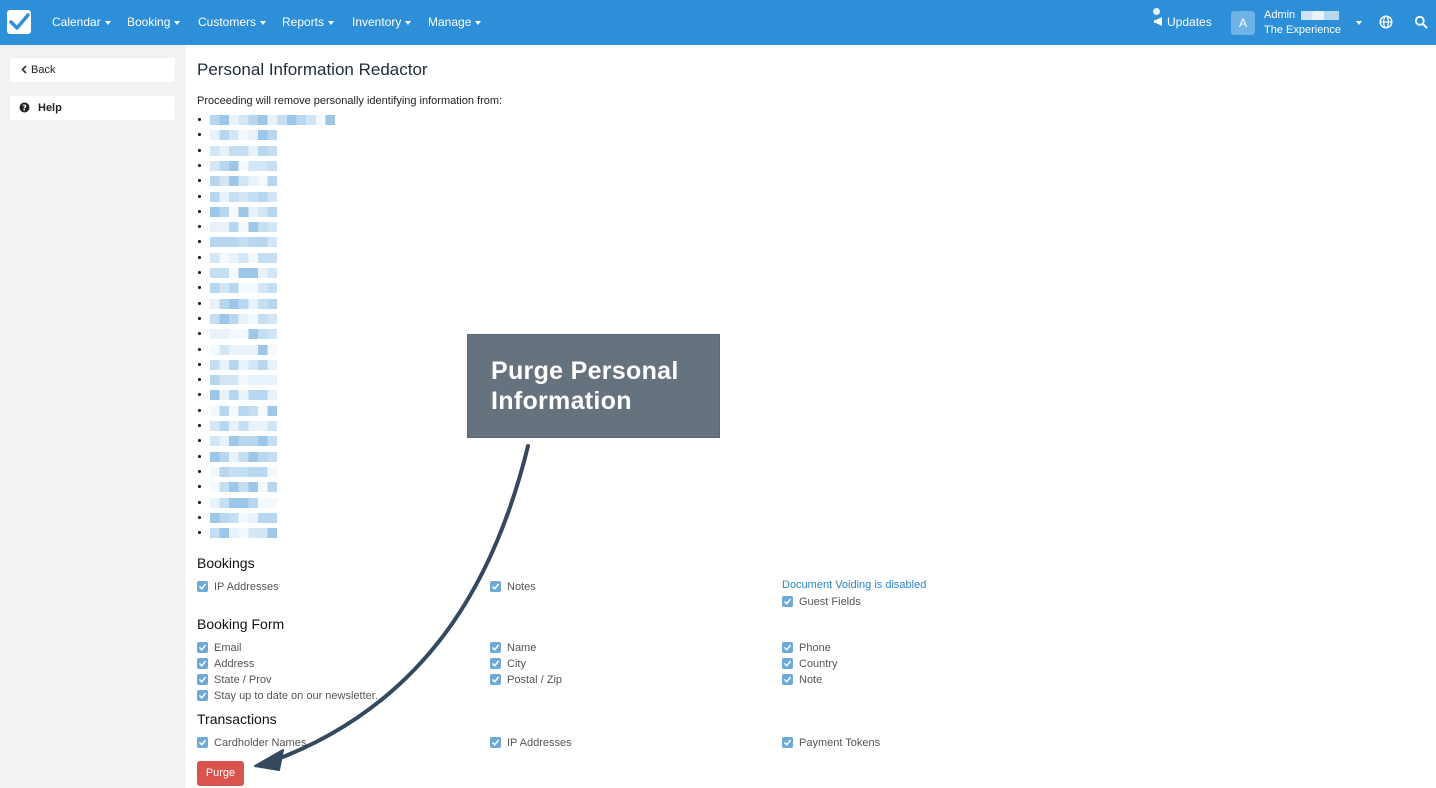  What do you see at coordinates (1243, 23) in the screenshot?
I see `avatar: A` at bounding box center [1243, 23].